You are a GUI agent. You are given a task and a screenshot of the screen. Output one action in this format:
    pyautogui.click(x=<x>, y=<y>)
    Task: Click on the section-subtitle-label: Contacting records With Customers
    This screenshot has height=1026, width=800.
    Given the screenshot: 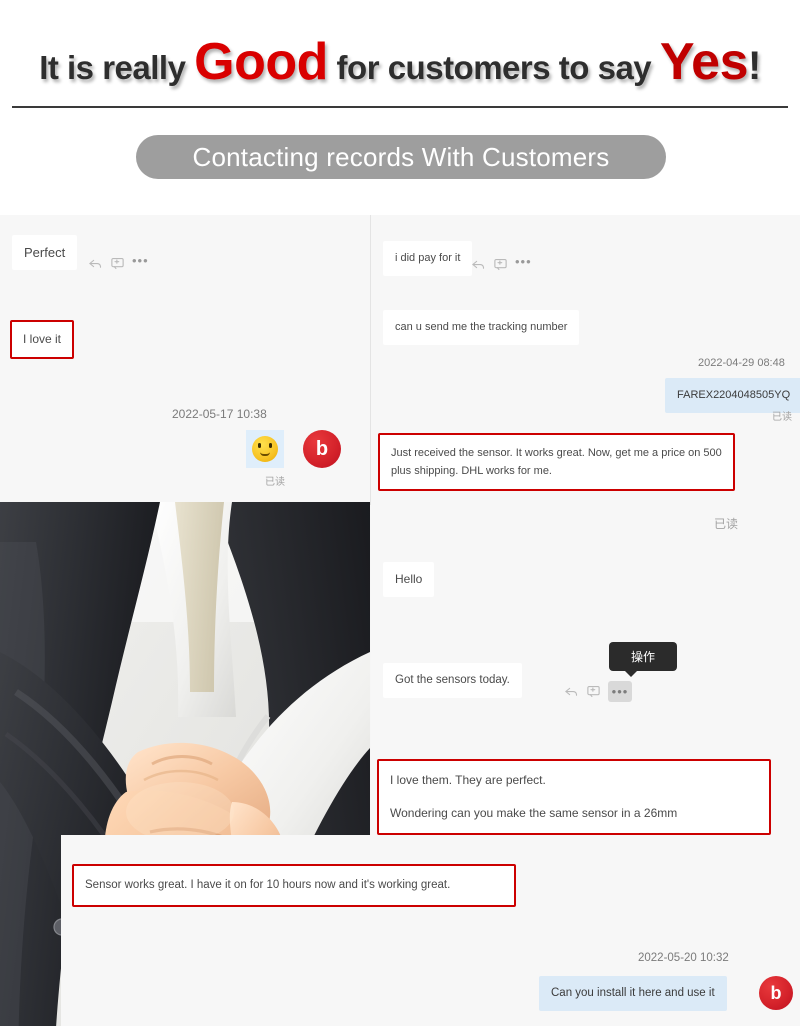 What is the action you would take?
    pyautogui.click(x=401, y=156)
    